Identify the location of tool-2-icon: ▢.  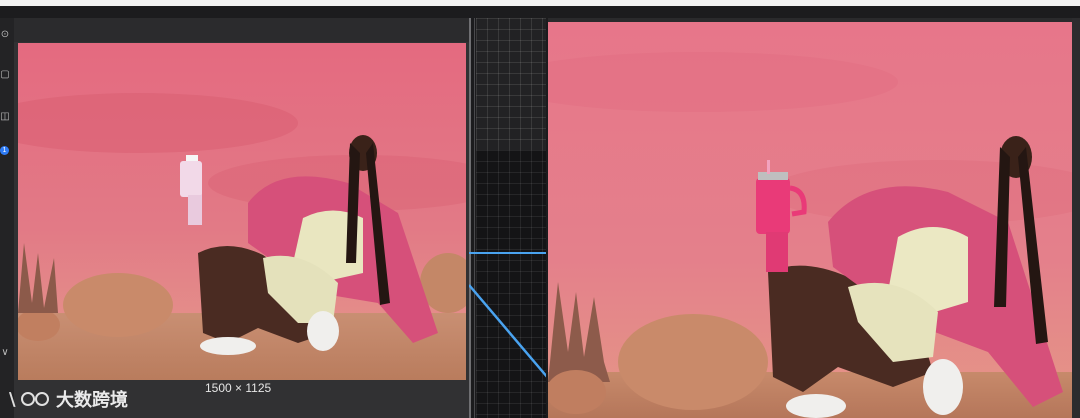
(5, 75).